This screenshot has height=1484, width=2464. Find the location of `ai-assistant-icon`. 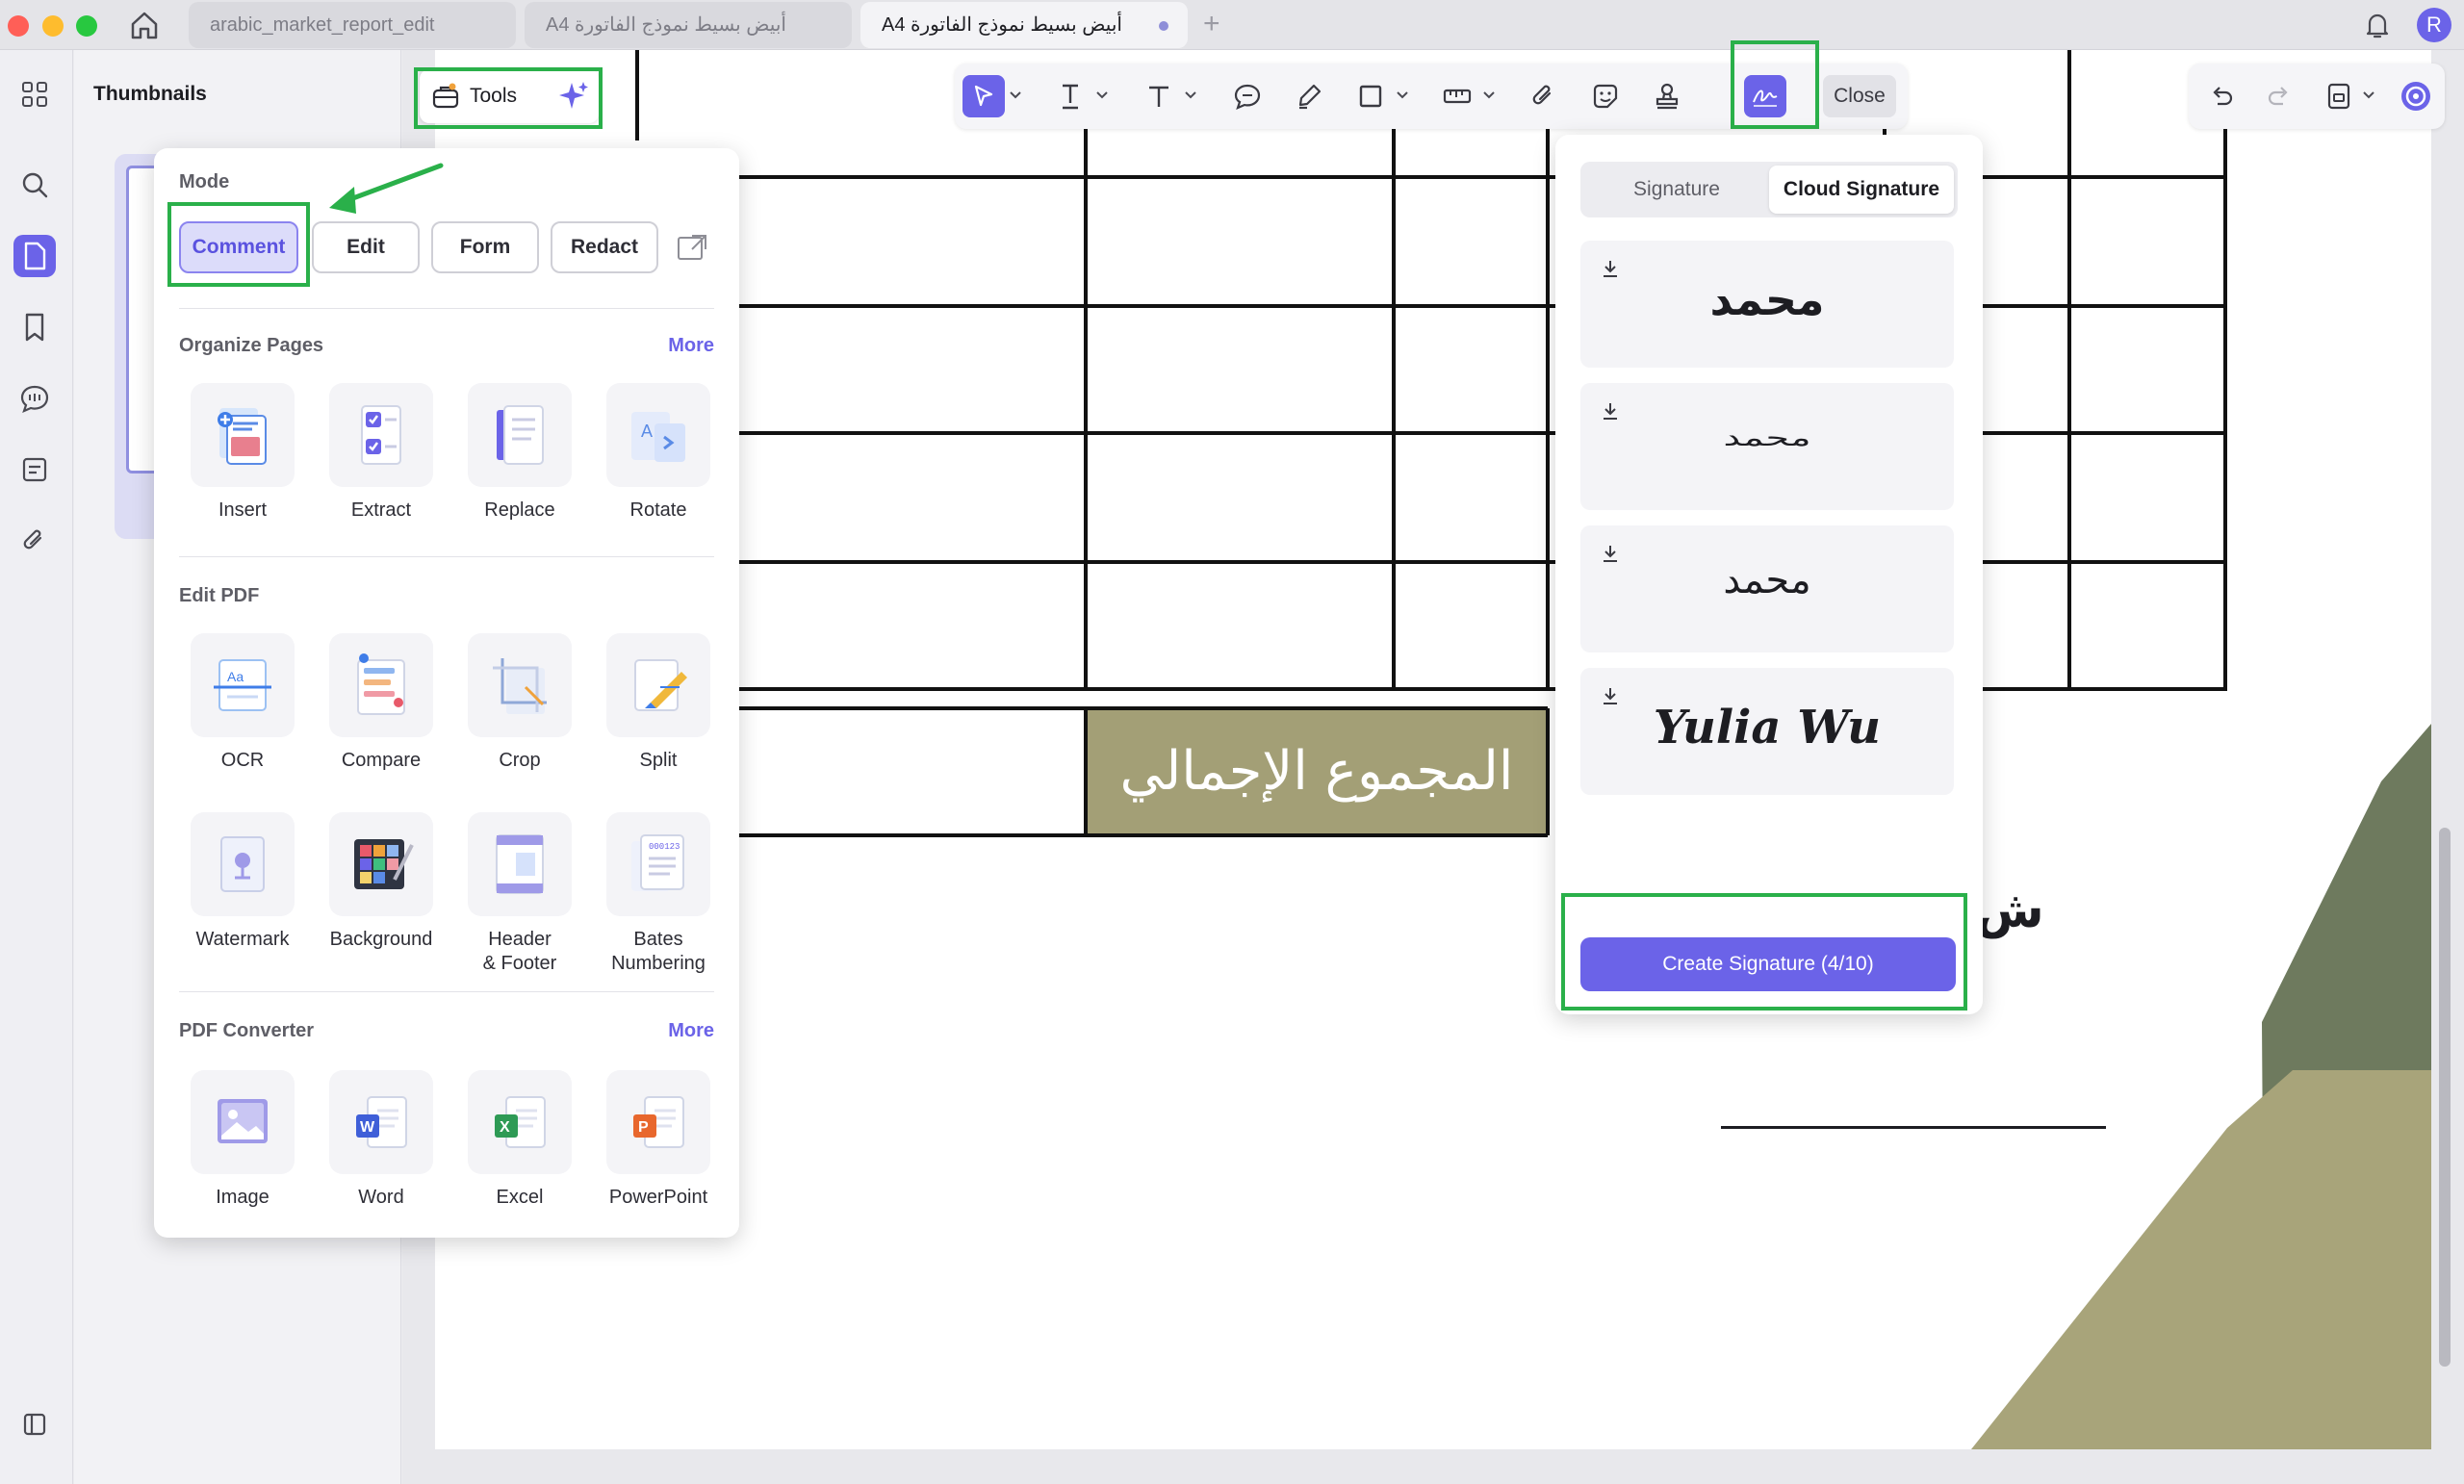

ai-assistant-icon is located at coordinates (2416, 96).